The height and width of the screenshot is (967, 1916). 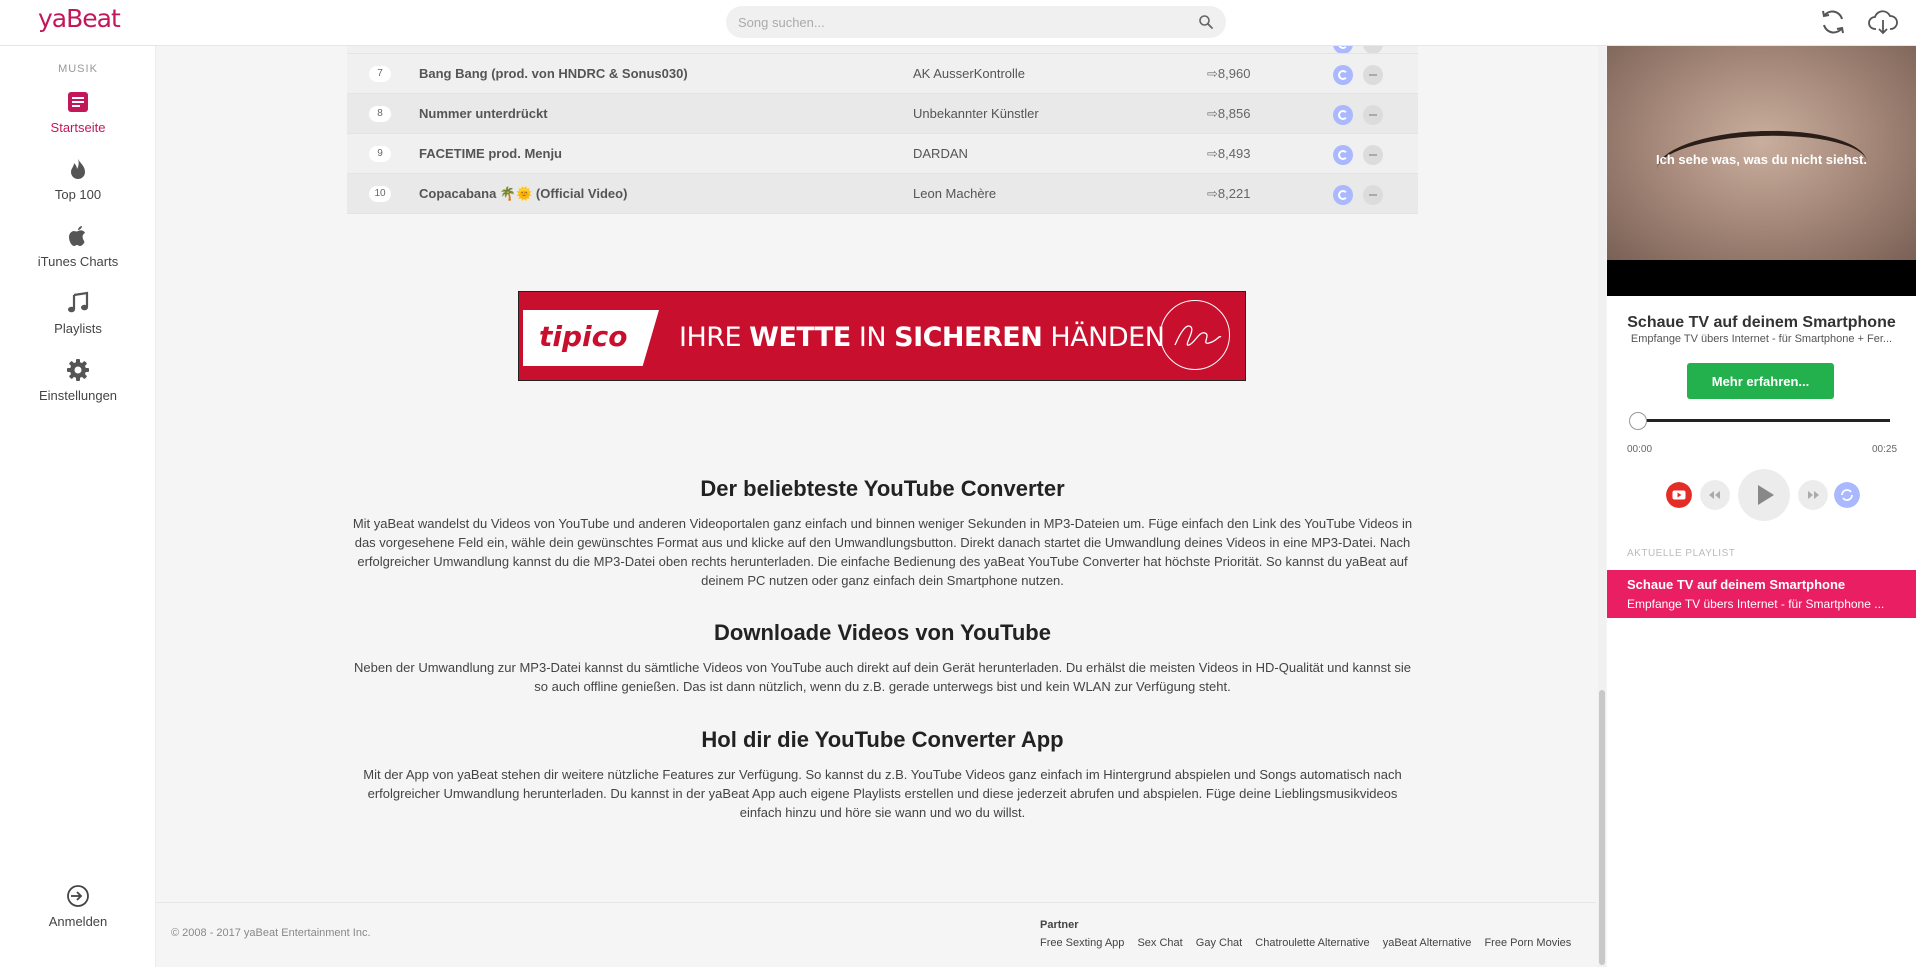 What do you see at coordinates (78, 119) in the screenshot?
I see `nav-item-startseite: Startseite` at bounding box center [78, 119].